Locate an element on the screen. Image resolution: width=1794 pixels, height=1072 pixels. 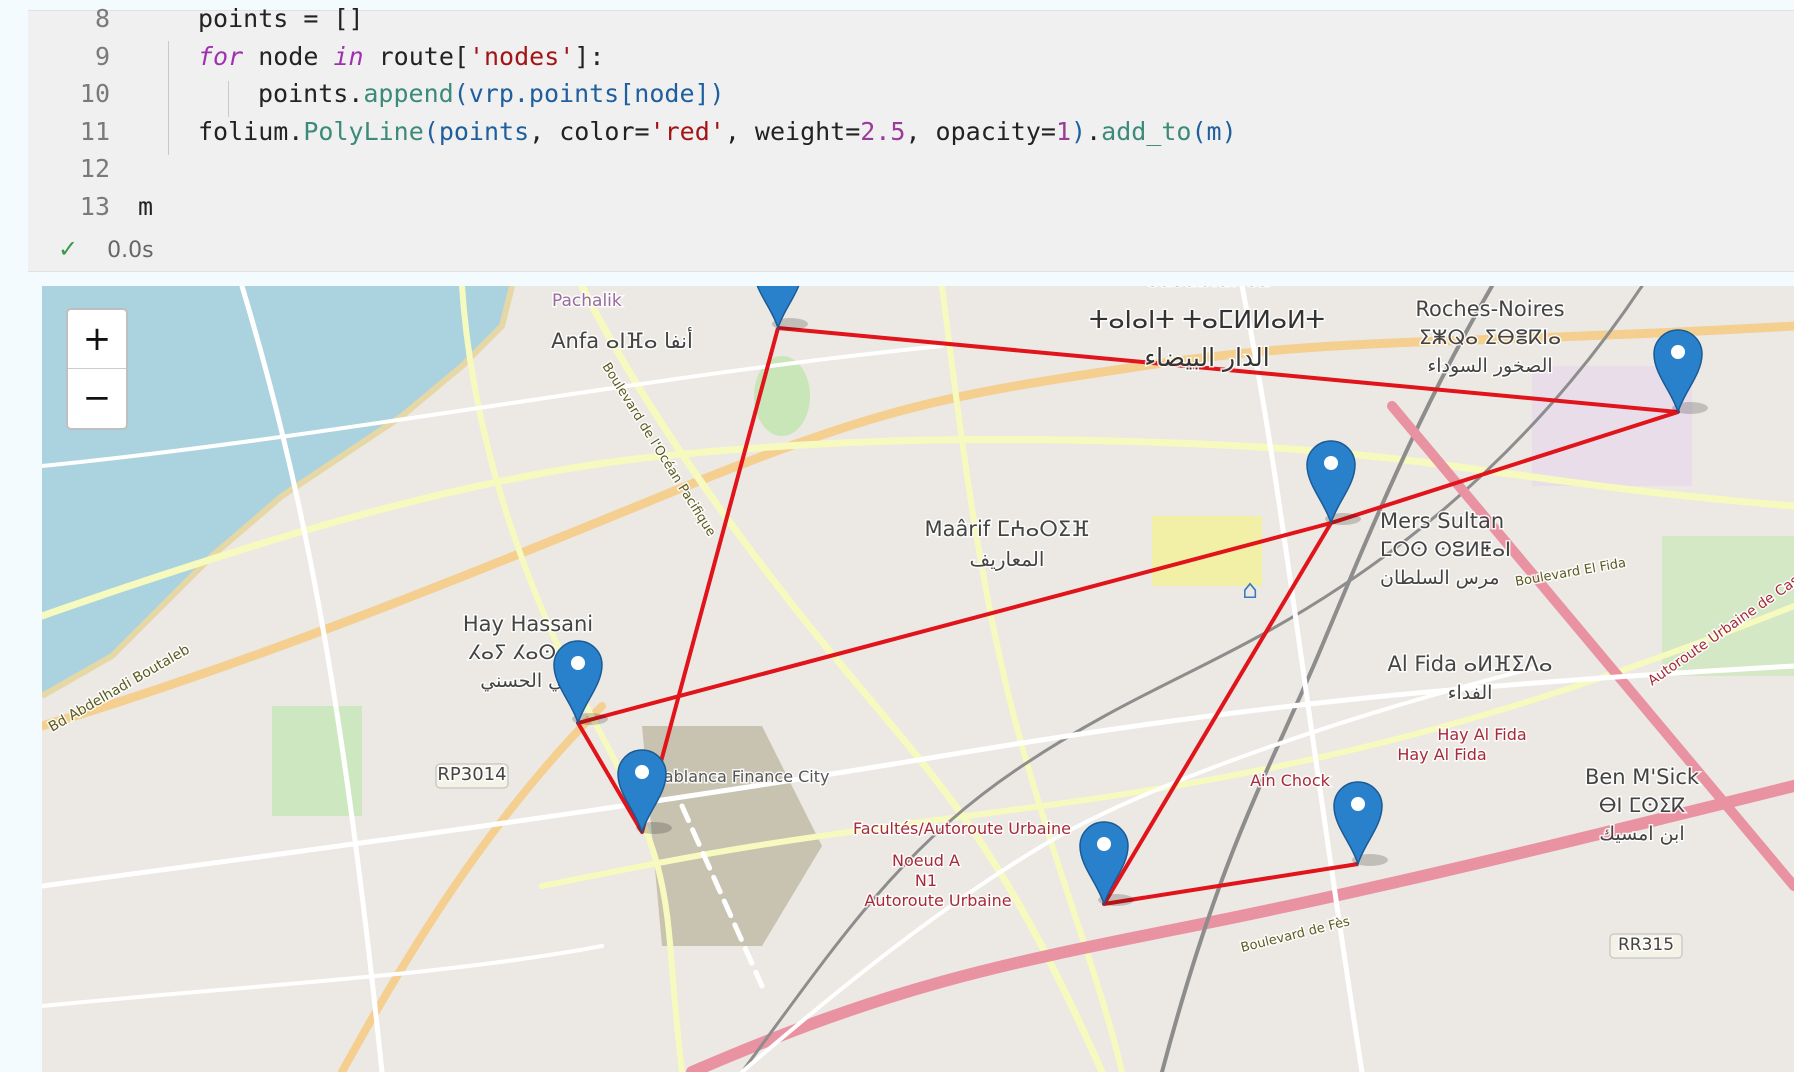
code-token: points = [] is located at coordinates (281, 18).